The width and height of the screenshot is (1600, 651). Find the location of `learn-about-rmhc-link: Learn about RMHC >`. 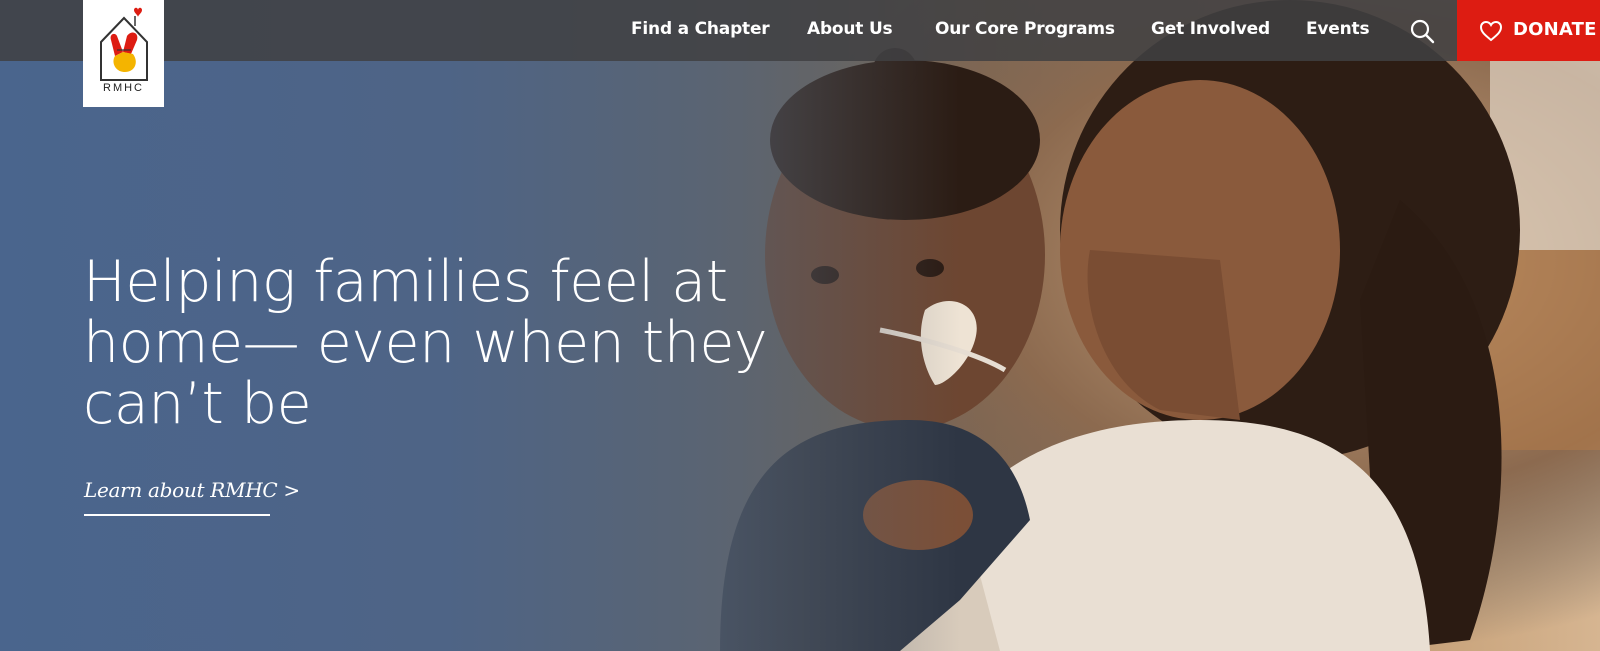

learn-about-rmhc-link: Learn about RMHC > is located at coordinates (192, 498).